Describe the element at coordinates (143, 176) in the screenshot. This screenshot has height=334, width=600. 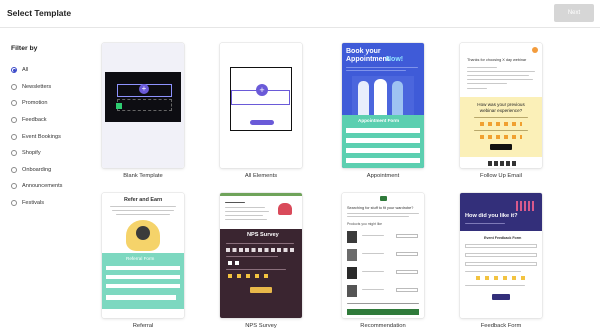
I see `template-name: Blank Template` at that location.